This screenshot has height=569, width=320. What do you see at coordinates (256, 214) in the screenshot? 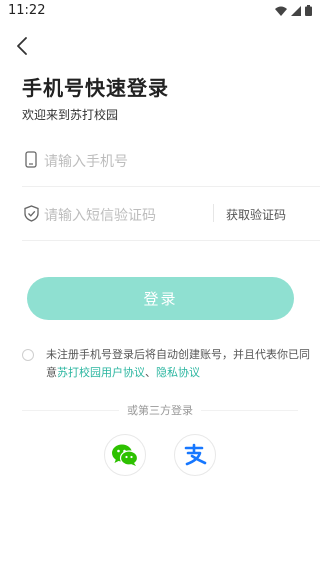
I see `get-code-button: 获取验证码` at bounding box center [256, 214].